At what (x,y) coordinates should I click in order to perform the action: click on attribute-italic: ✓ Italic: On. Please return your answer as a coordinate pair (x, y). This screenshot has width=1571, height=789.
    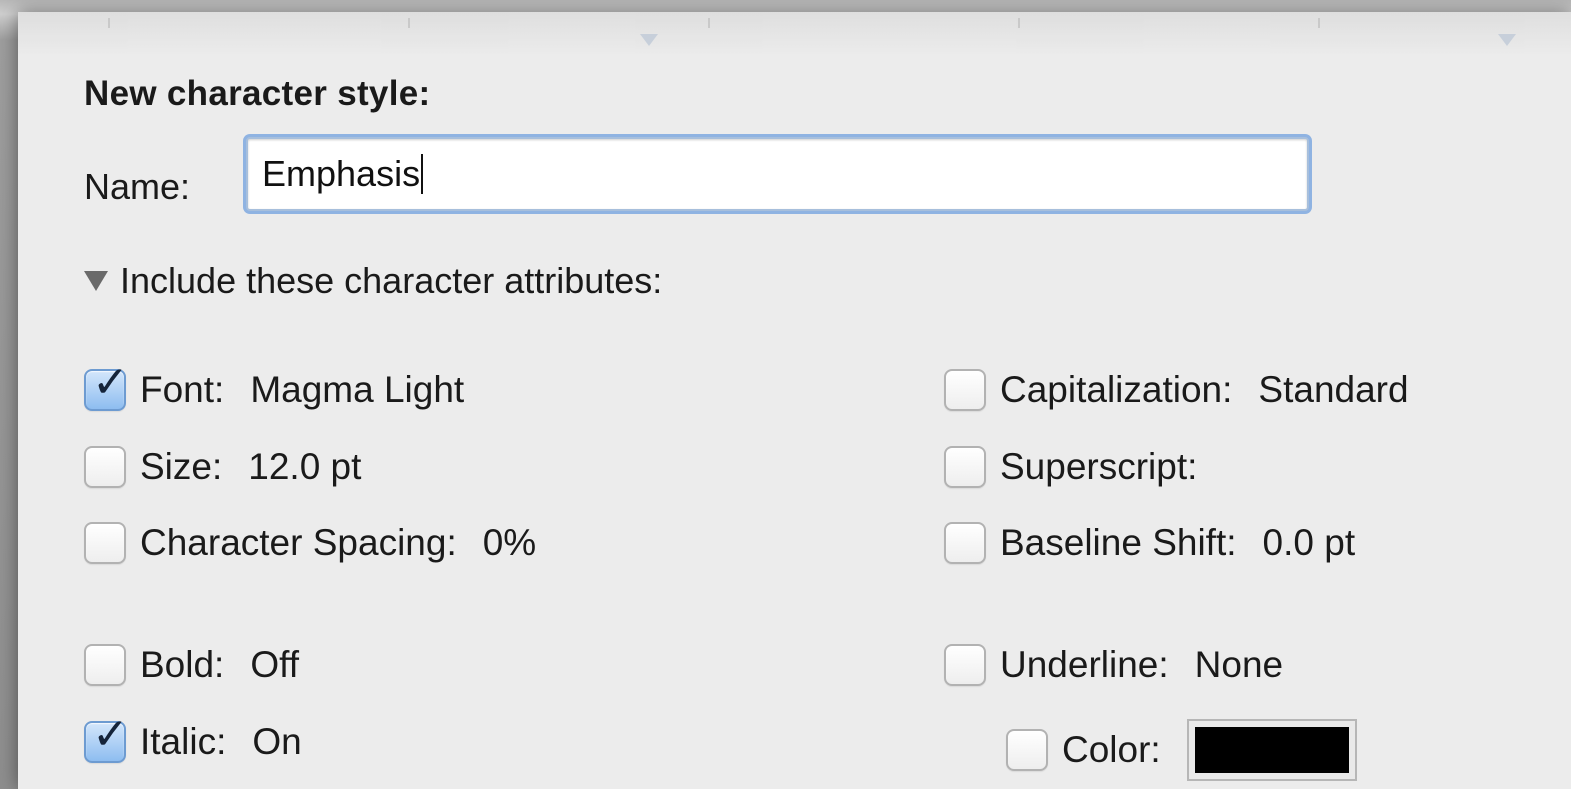
    Looking at the image, I should click on (193, 738).